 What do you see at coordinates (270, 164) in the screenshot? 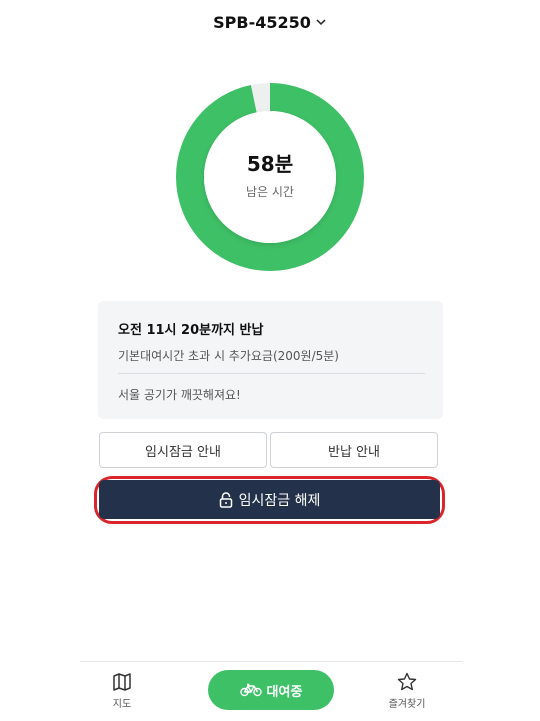
I see `remaining-minutes: 58분` at bounding box center [270, 164].